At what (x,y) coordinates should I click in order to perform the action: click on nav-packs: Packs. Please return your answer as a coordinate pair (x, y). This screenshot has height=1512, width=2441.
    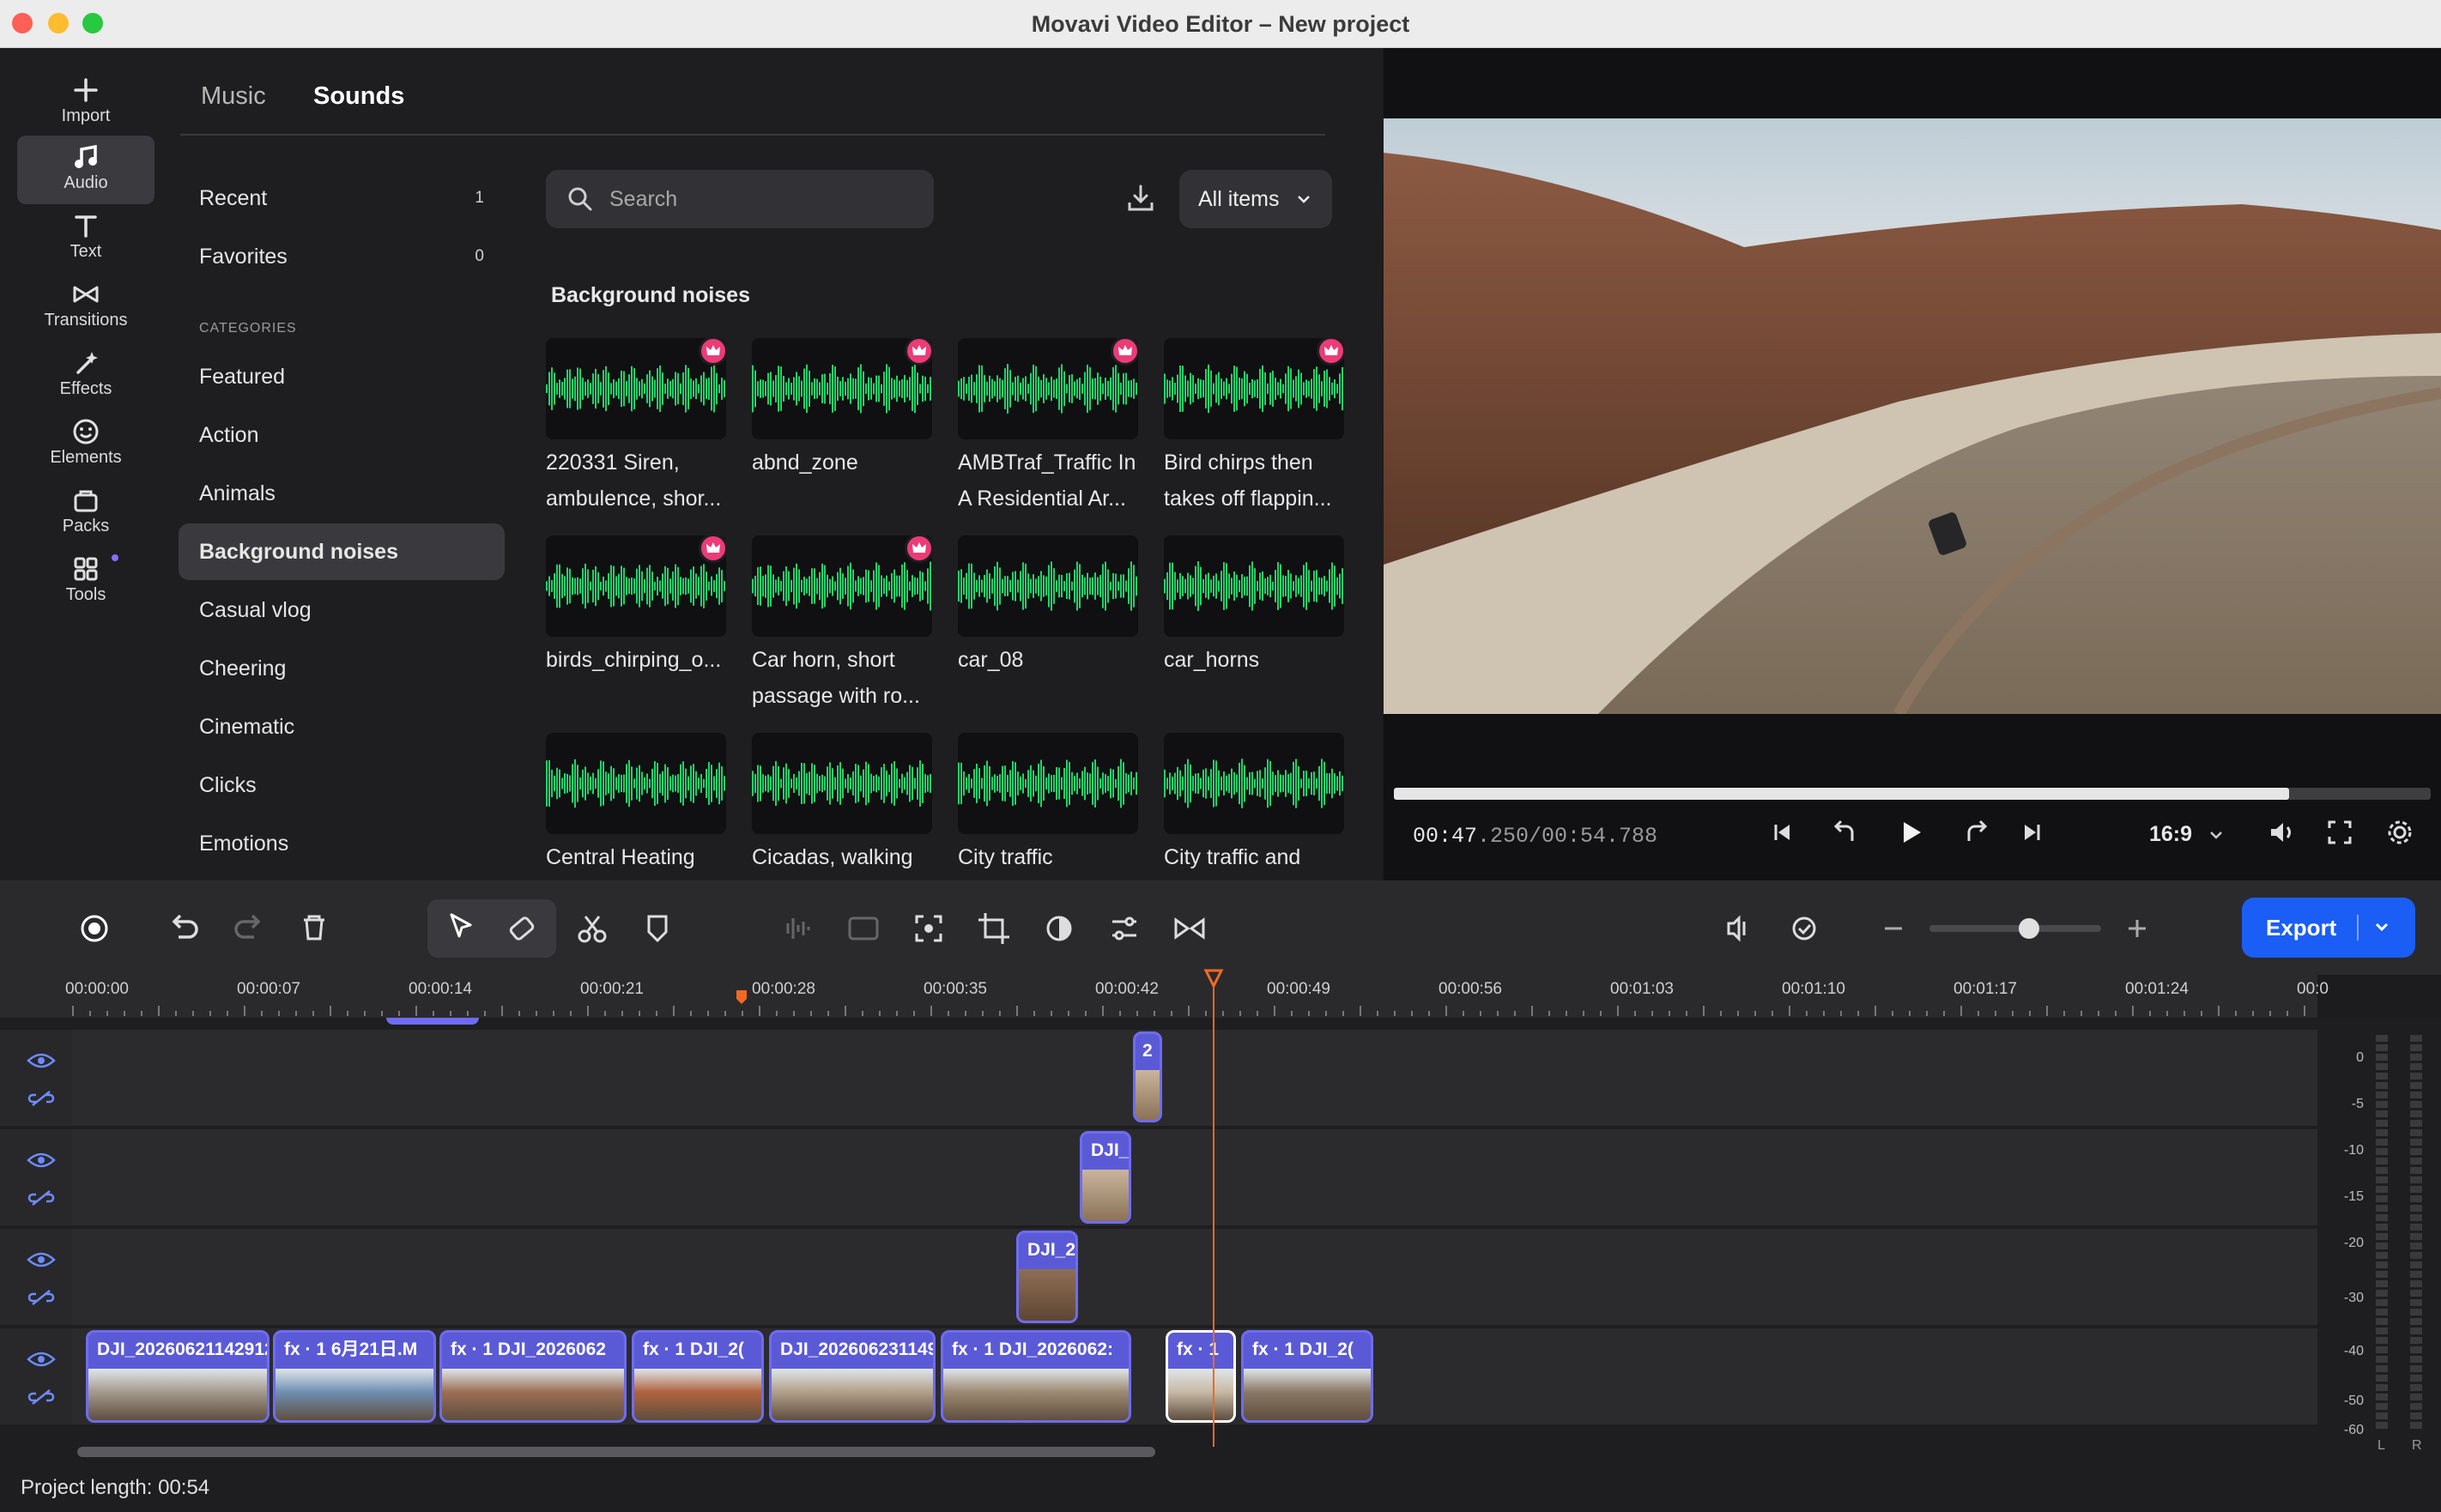
    Looking at the image, I should click on (85, 513).